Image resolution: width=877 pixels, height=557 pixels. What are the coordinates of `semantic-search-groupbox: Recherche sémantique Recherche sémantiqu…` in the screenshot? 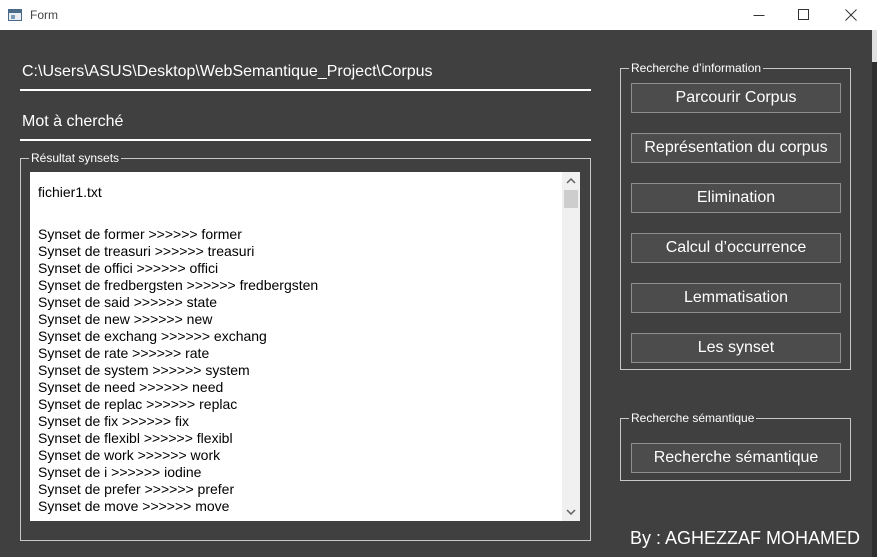 It's located at (735, 446).